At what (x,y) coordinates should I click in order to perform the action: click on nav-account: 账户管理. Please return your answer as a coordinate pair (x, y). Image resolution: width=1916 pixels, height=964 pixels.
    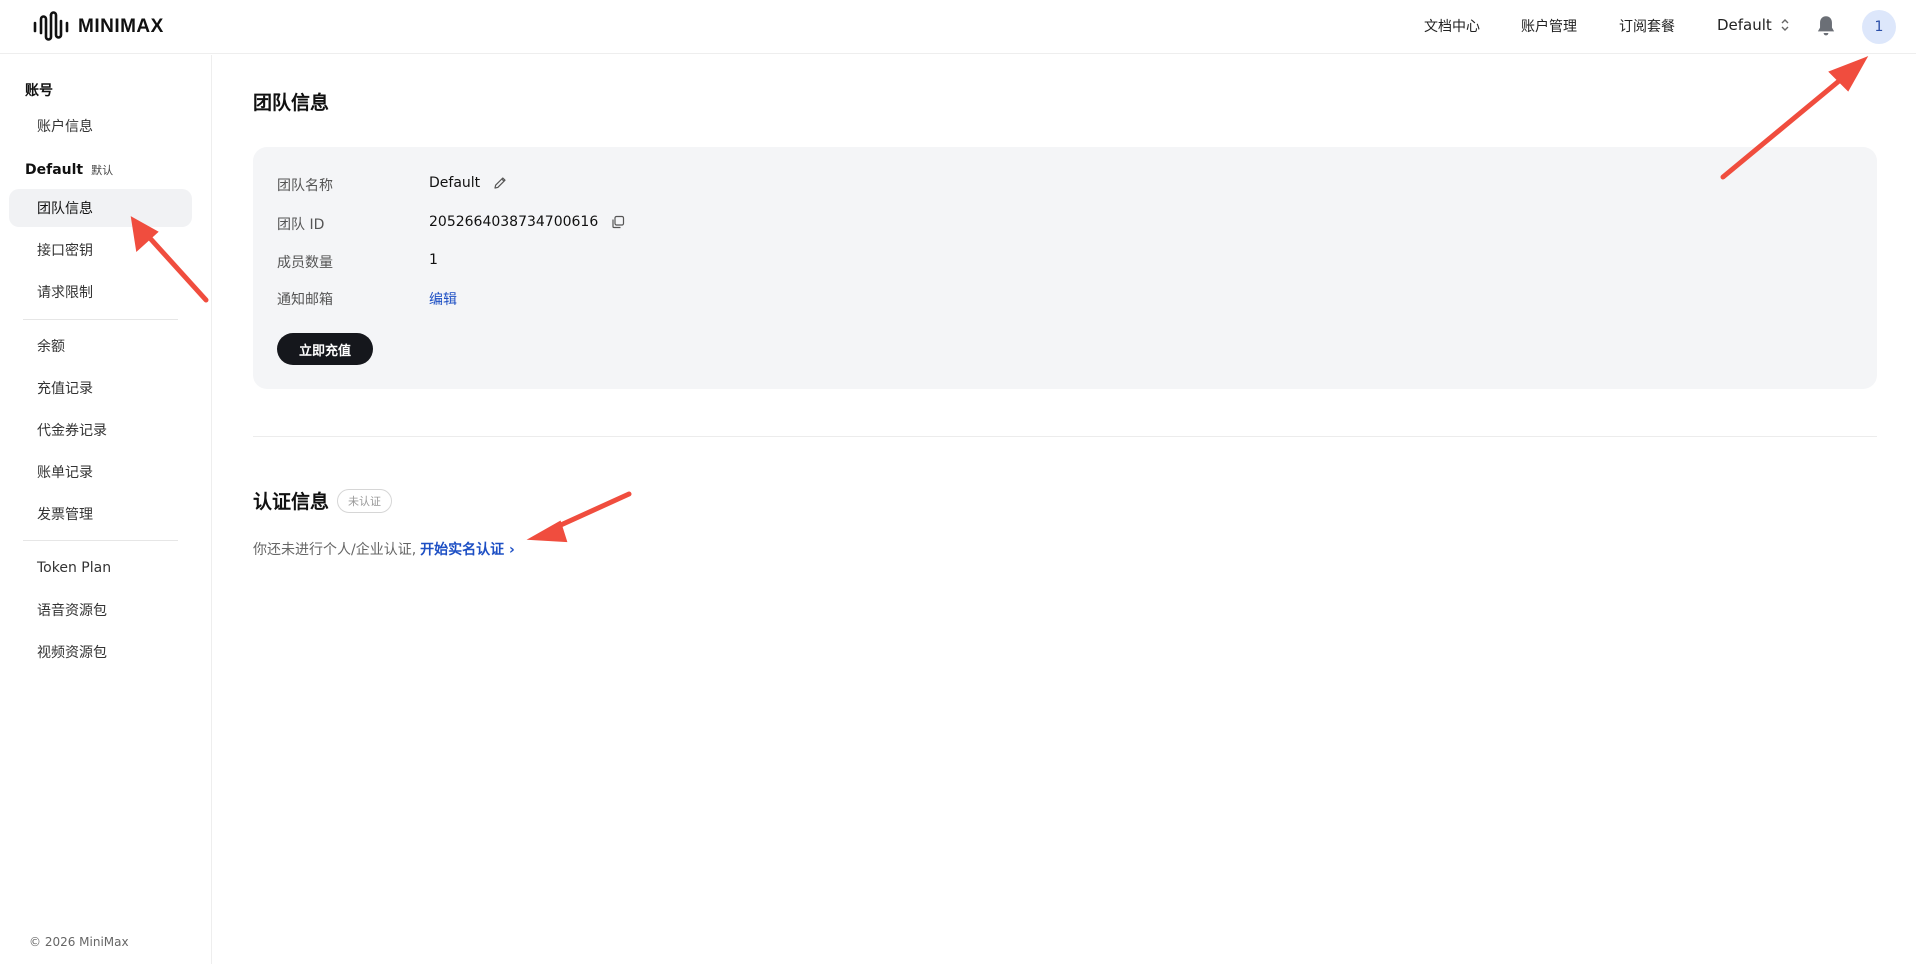
    Looking at the image, I should click on (1549, 26).